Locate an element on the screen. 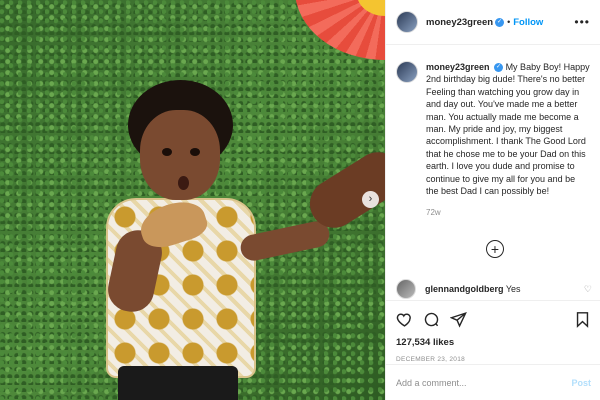 The image size is (600, 400). share-paper-plane-icon is located at coordinates (458, 319).